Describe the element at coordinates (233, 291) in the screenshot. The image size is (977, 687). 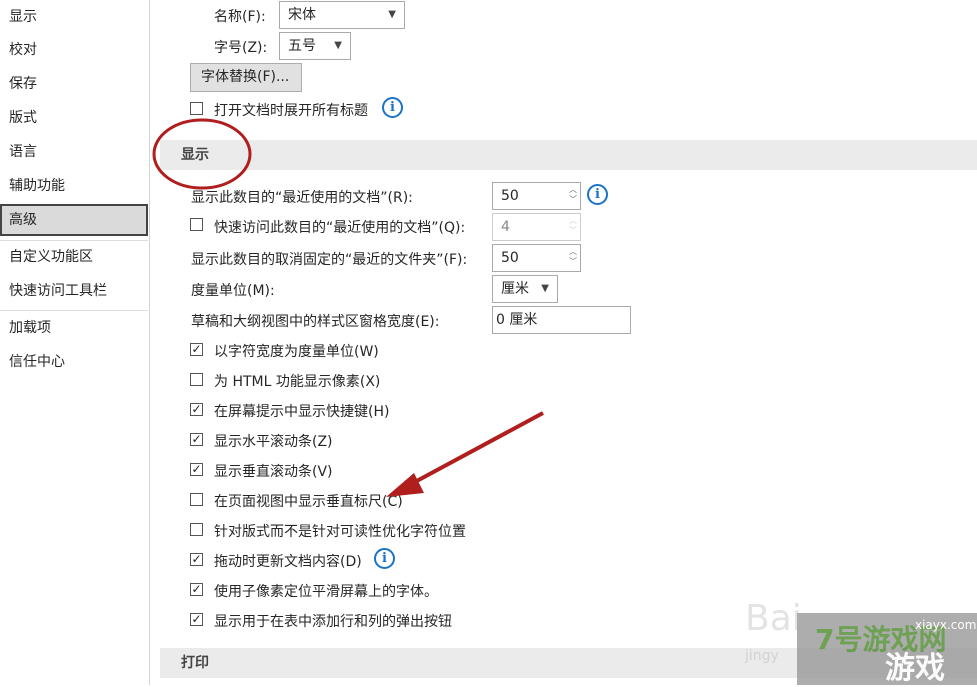
I see `units-label: 度量单位(M):` at that location.